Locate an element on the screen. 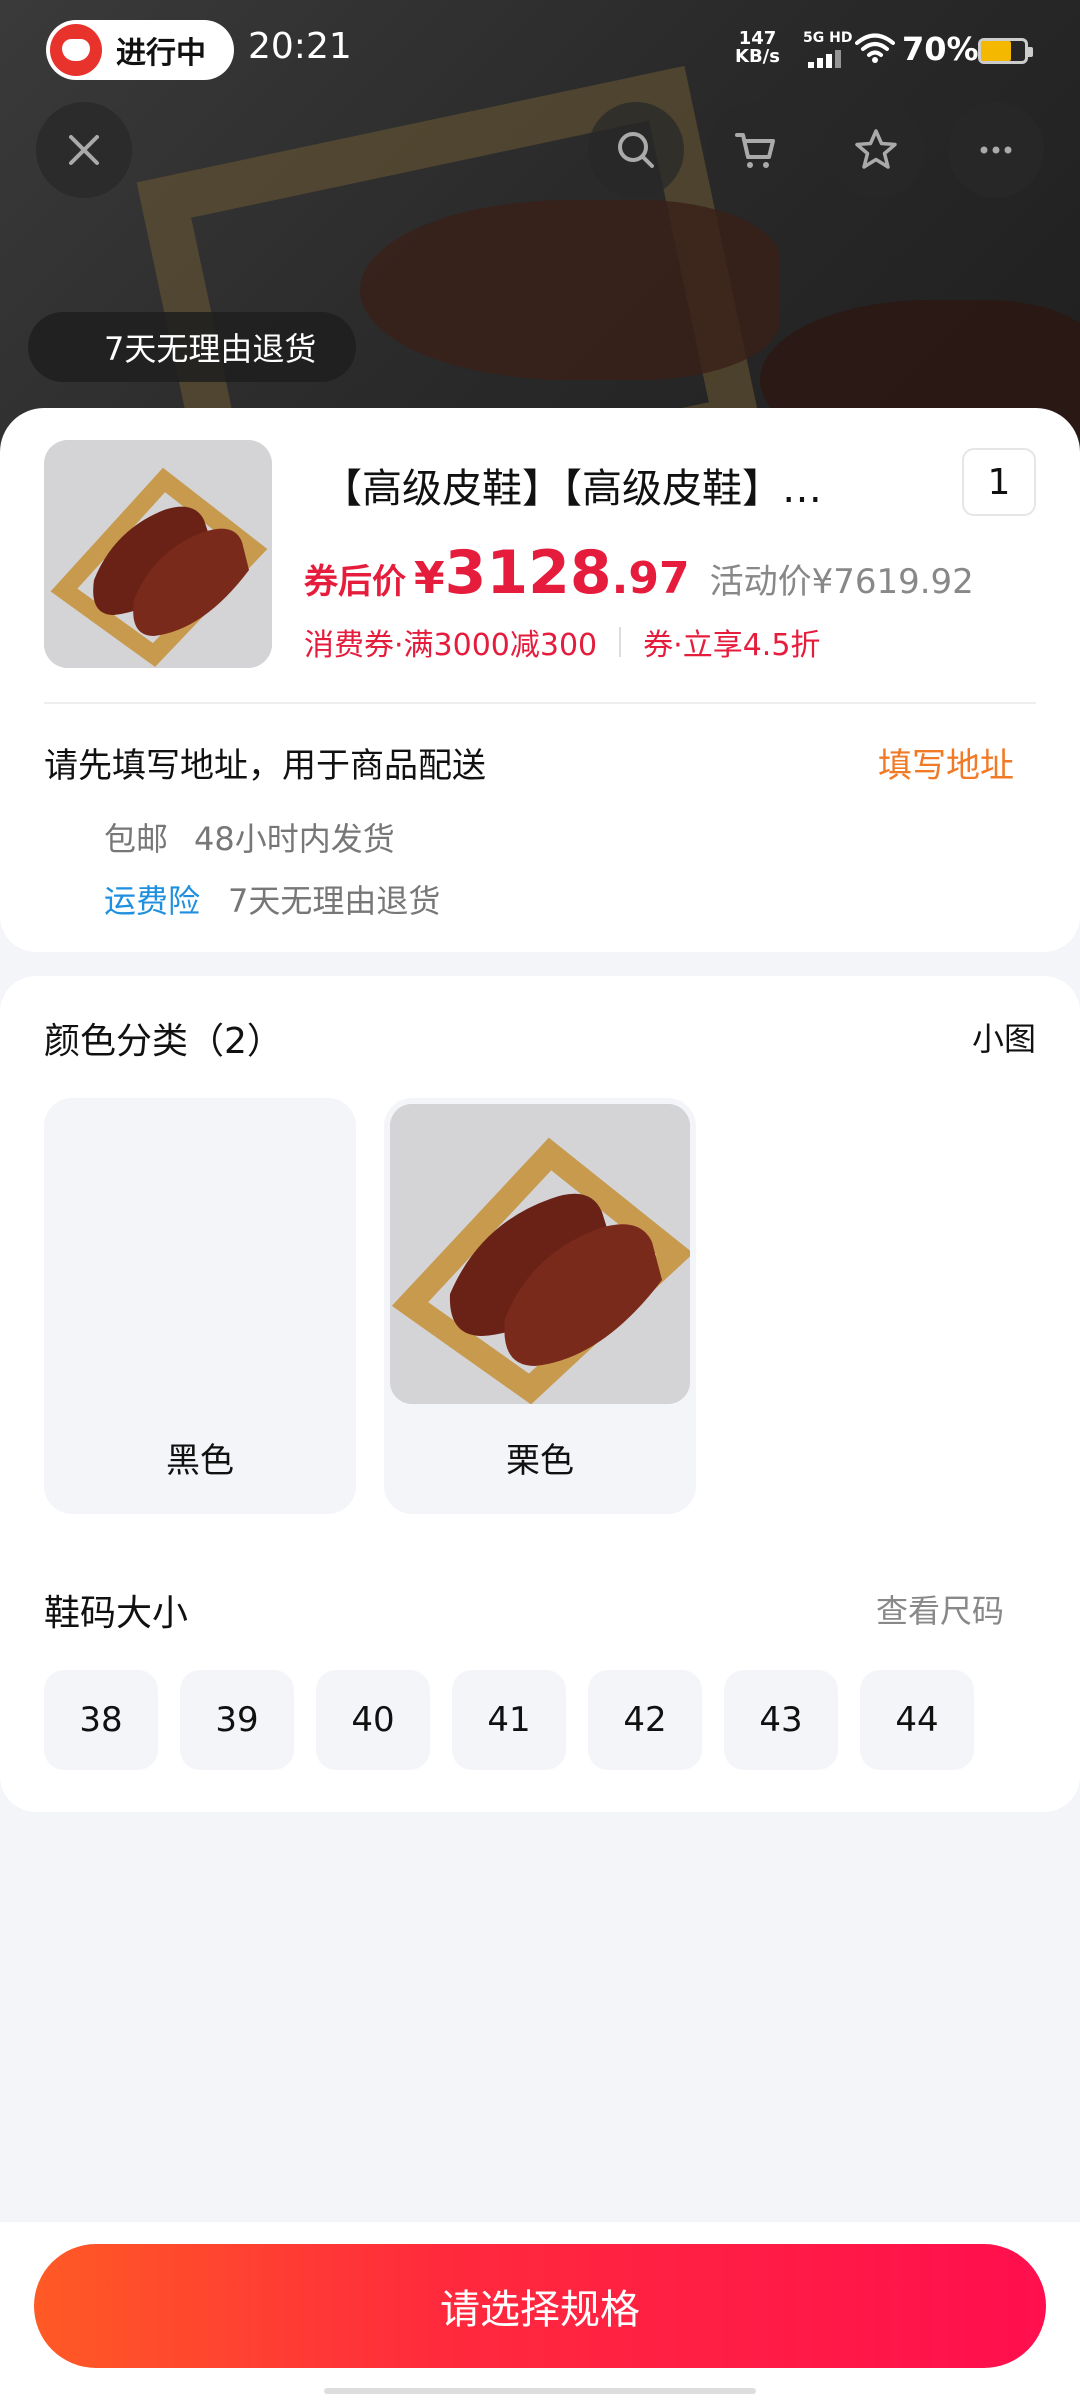 Image resolution: width=1080 pixels, height=2400 pixels. coupon-row: 消费券·满3000减300 券·立享4.5折 is located at coordinates (562, 642).